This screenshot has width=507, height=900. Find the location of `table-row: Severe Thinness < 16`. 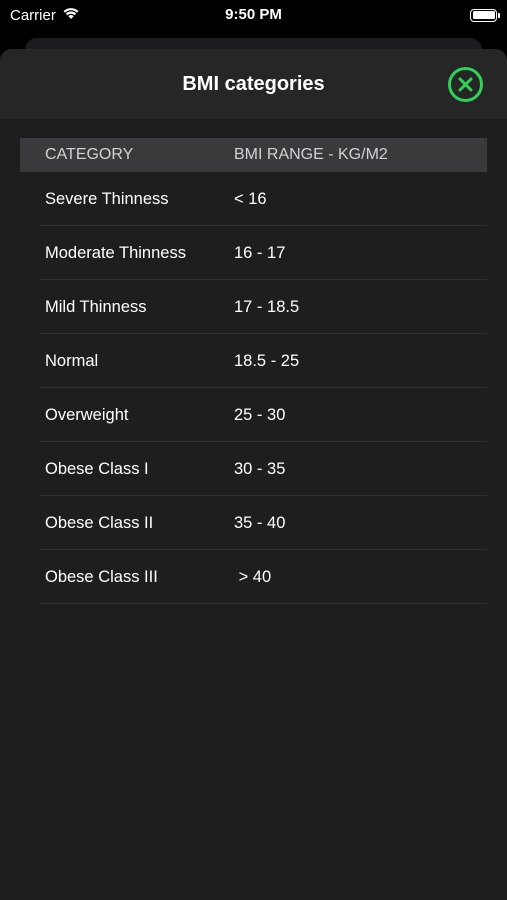

table-row: Severe Thinness < 16 is located at coordinates (253, 199).